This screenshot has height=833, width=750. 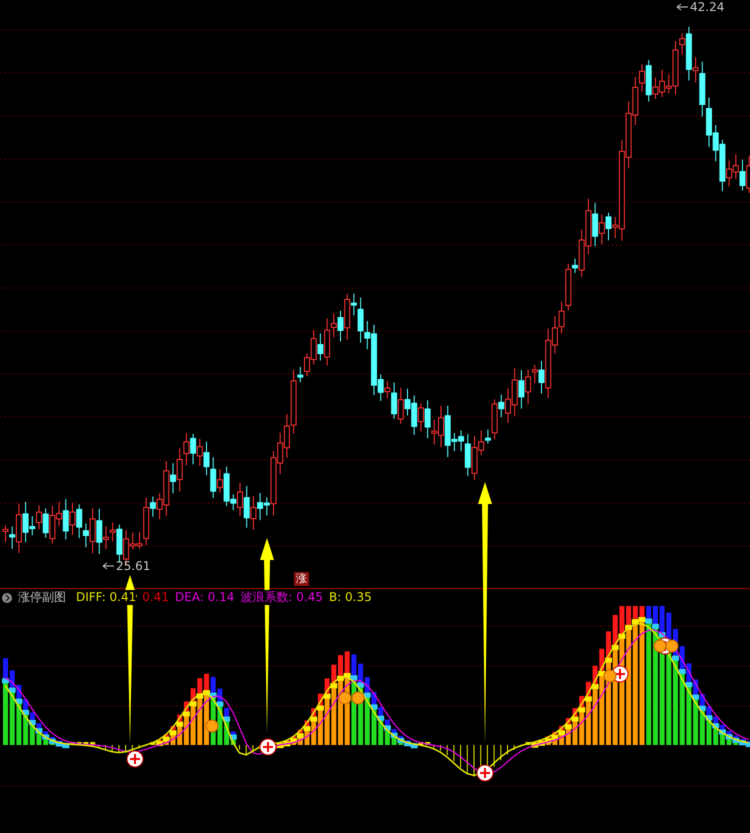 What do you see at coordinates (106, 597) in the screenshot?
I see `indicator-value: DIFF: 0.41` at bounding box center [106, 597].